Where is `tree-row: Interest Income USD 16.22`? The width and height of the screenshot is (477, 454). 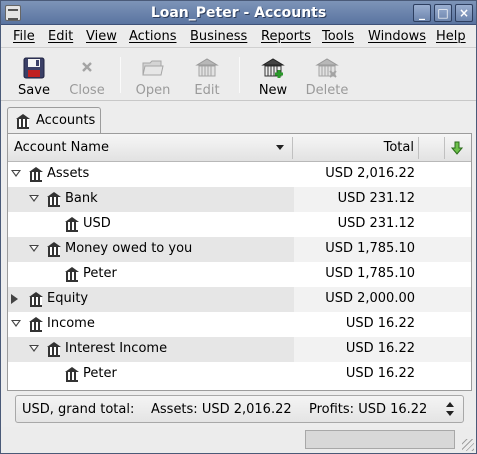
tree-row: Interest Income USD 16.22 is located at coordinates (239, 349).